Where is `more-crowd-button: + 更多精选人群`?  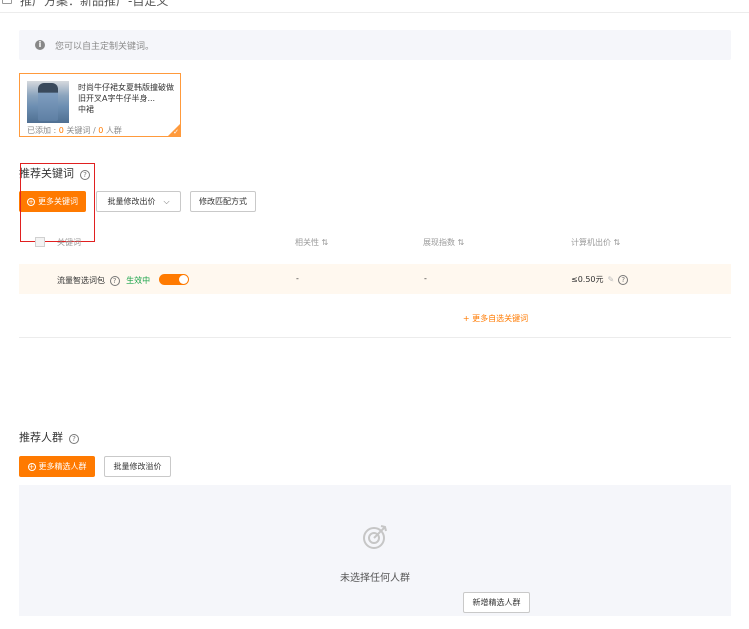 more-crowd-button: + 更多精选人群 is located at coordinates (57, 466).